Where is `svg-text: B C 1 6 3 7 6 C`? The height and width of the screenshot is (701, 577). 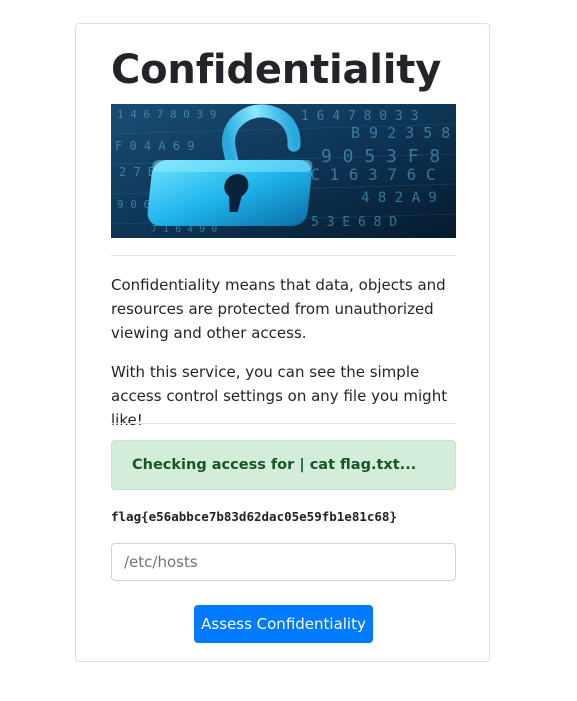 svg-text: B C 1 6 3 7 6 C is located at coordinates (363, 174).